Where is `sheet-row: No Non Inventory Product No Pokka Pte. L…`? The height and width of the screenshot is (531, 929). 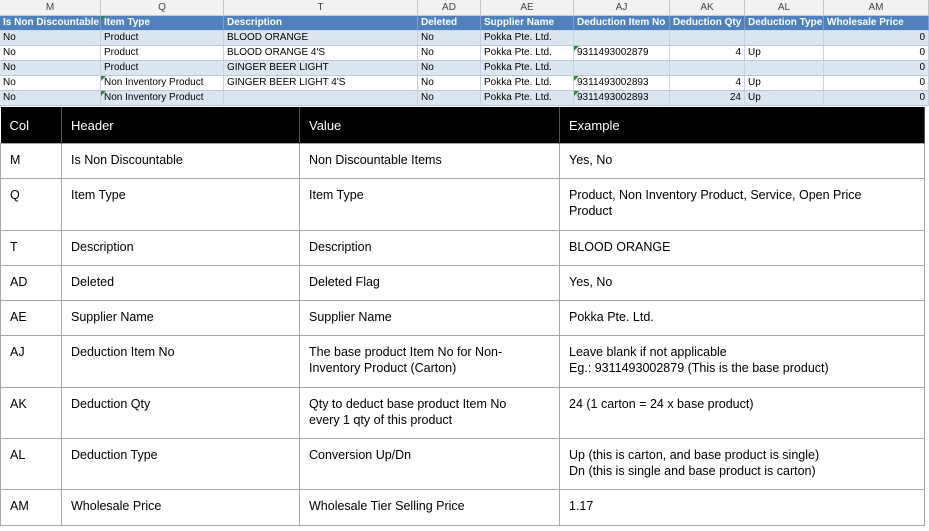
sheet-row: No Non Inventory Product No Pokka Pte. L… is located at coordinates (464, 98).